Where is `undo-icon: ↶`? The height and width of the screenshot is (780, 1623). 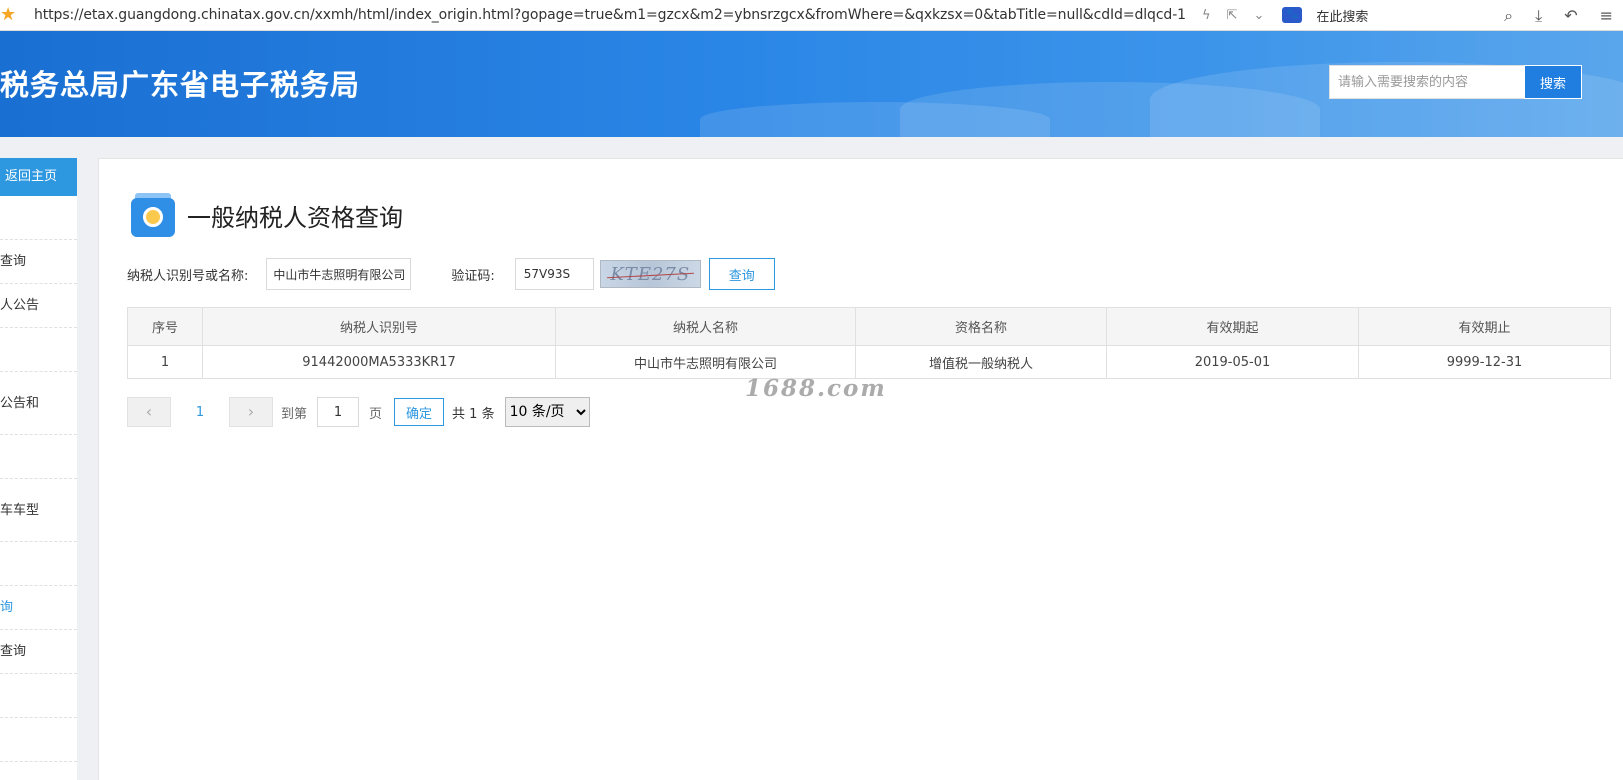
undo-icon: ↶ is located at coordinates (1570, 15).